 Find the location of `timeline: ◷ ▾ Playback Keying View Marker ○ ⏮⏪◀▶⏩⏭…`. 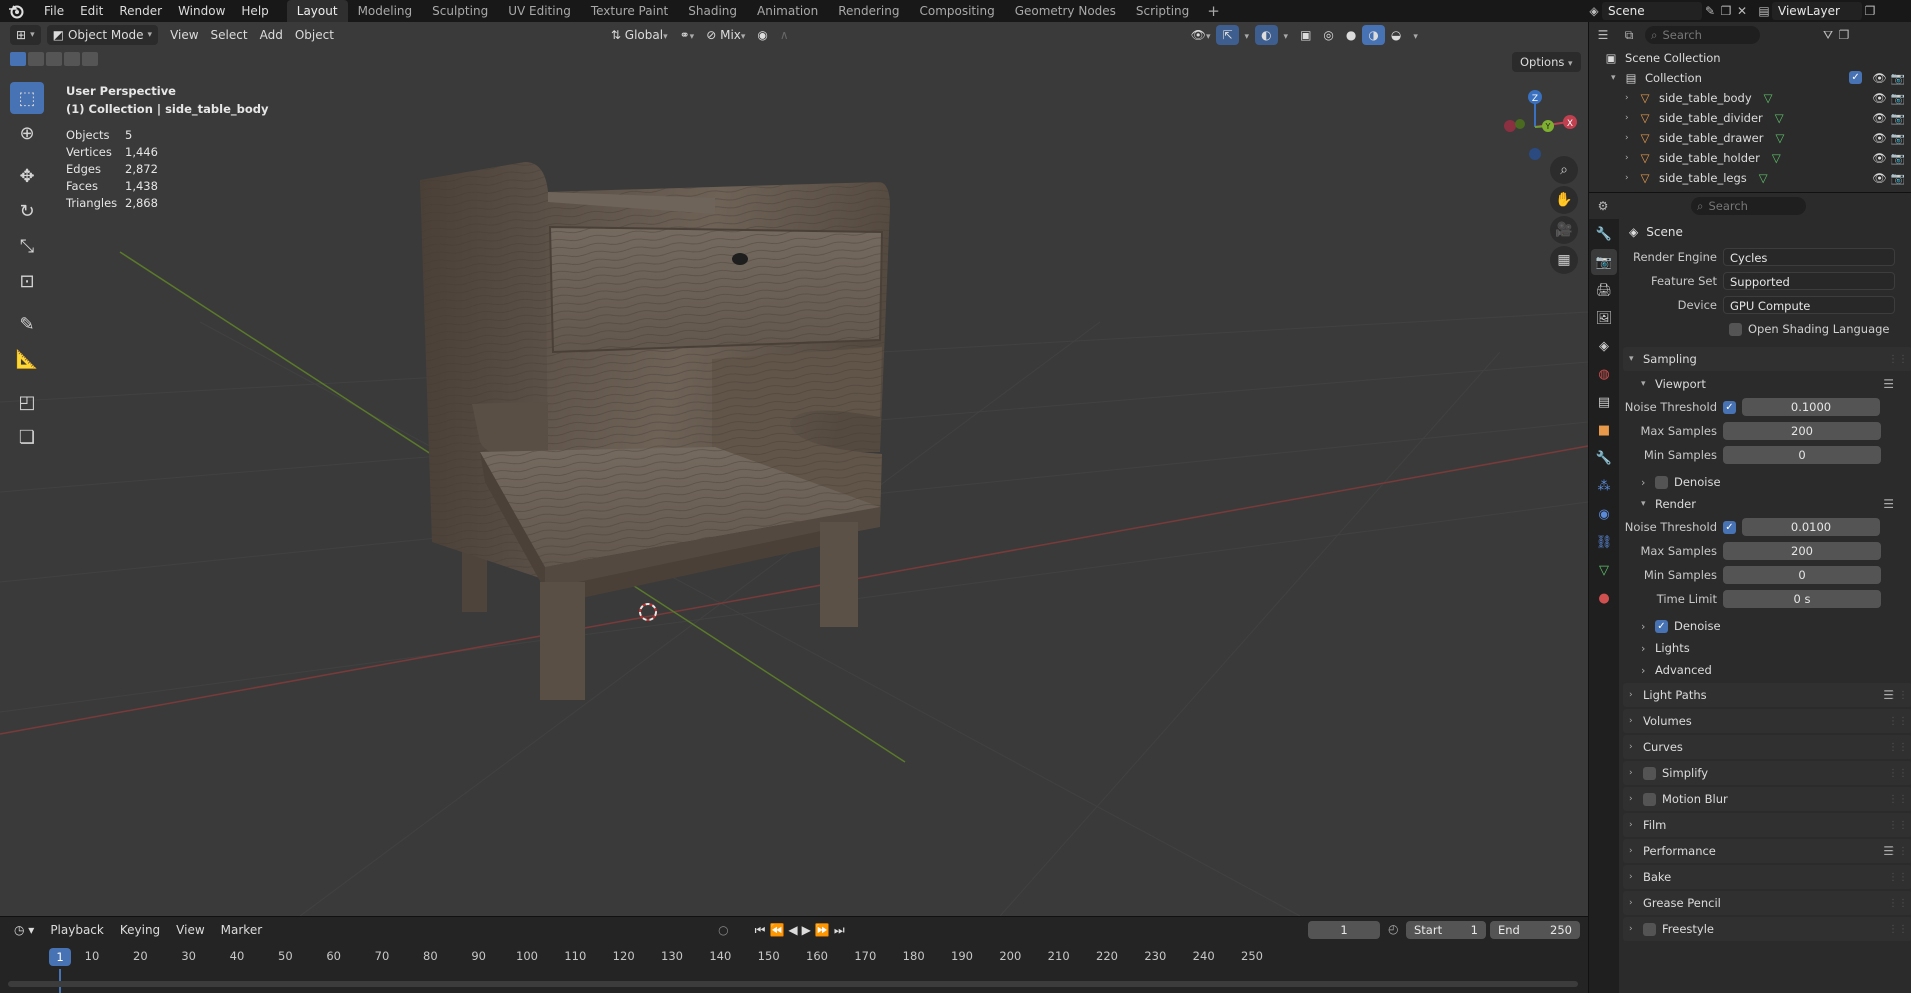

timeline: ◷ ▾ Playback Keying View Marker ○ ⏮⏪◀▶⏩⏭… is located at coordinates (794, 954).